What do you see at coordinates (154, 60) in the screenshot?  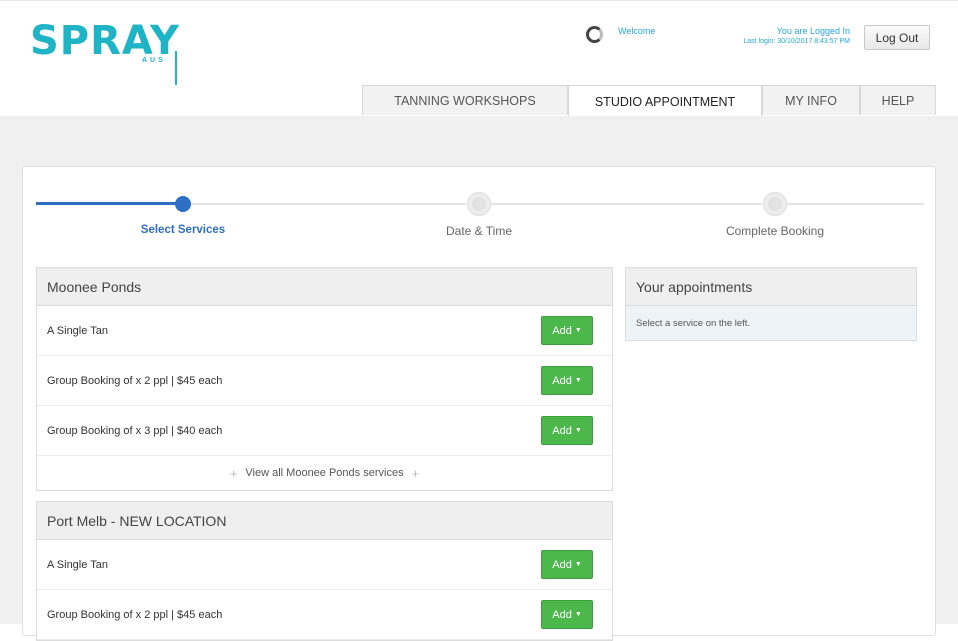 I see `logo-subtext: AUS` at bounding box center [154, 60].